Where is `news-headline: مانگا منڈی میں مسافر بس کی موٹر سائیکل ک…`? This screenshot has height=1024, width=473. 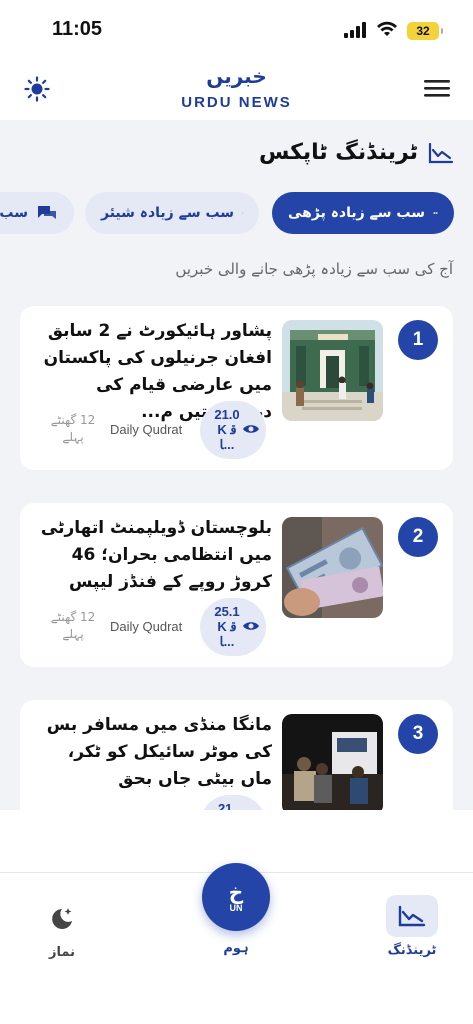
news-headline: مانگا منڈی میں مسافر بس کی موٹر سائیکل ک… is located at coordinates (152, 752).